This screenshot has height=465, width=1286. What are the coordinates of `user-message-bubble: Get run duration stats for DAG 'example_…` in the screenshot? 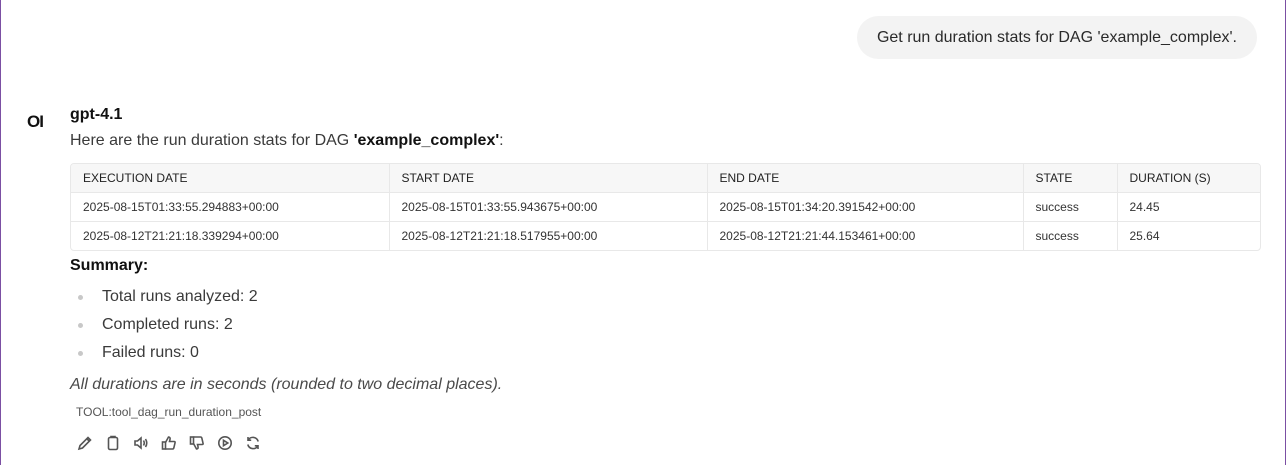 It's located at (1056, 37).